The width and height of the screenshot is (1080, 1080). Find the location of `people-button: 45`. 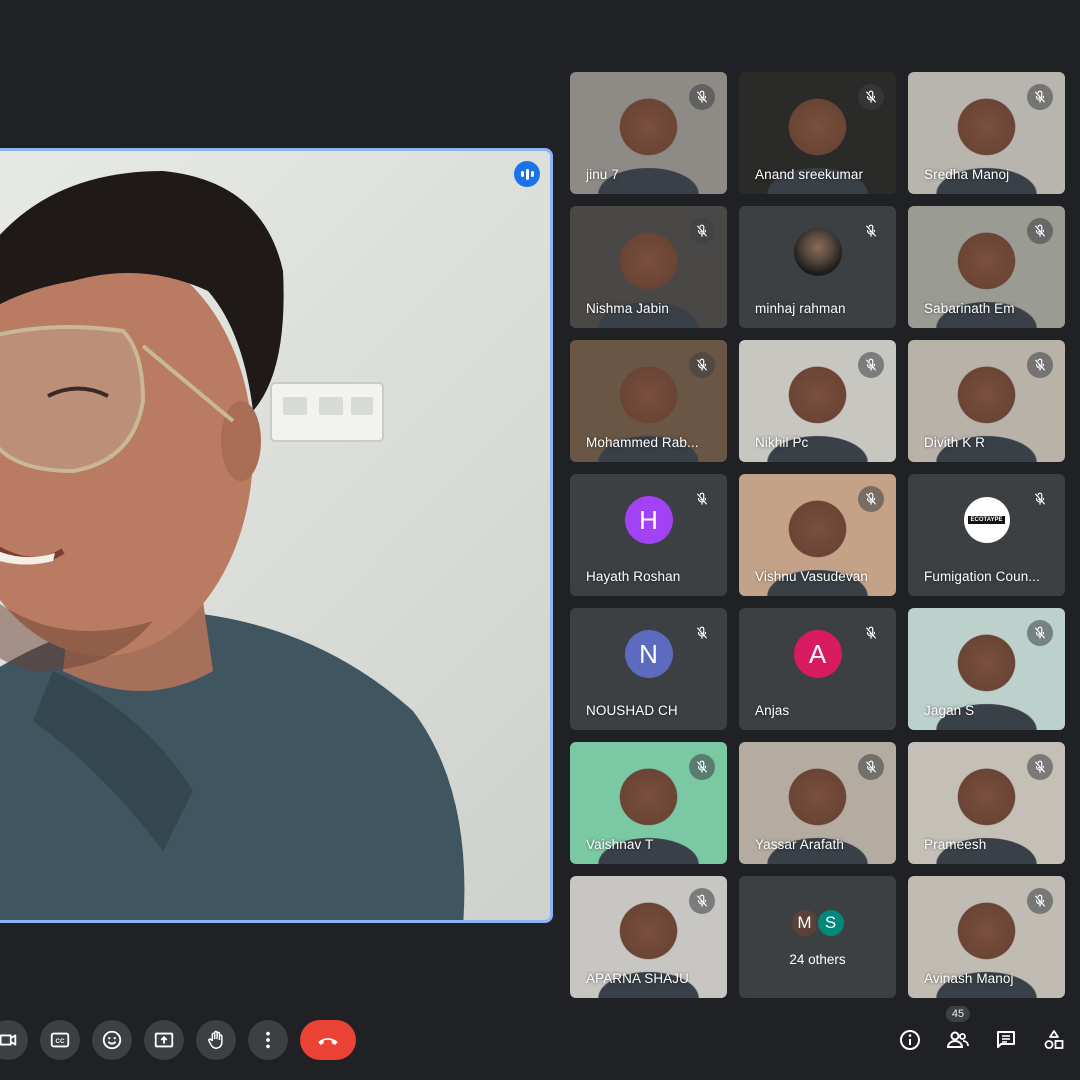

people-button: 45 is located at coordinates (958, 1031).